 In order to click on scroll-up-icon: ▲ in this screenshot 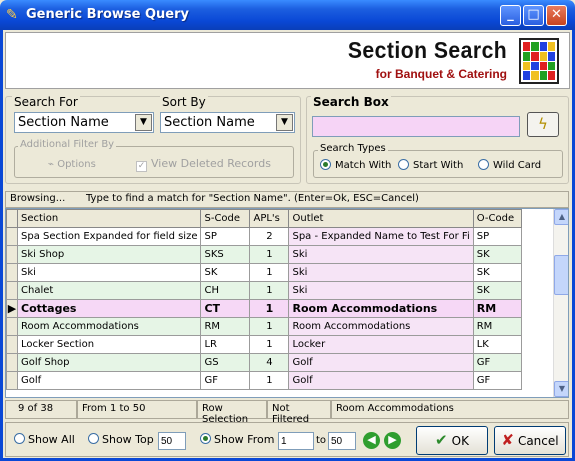, I will do `click(561, 217)`.